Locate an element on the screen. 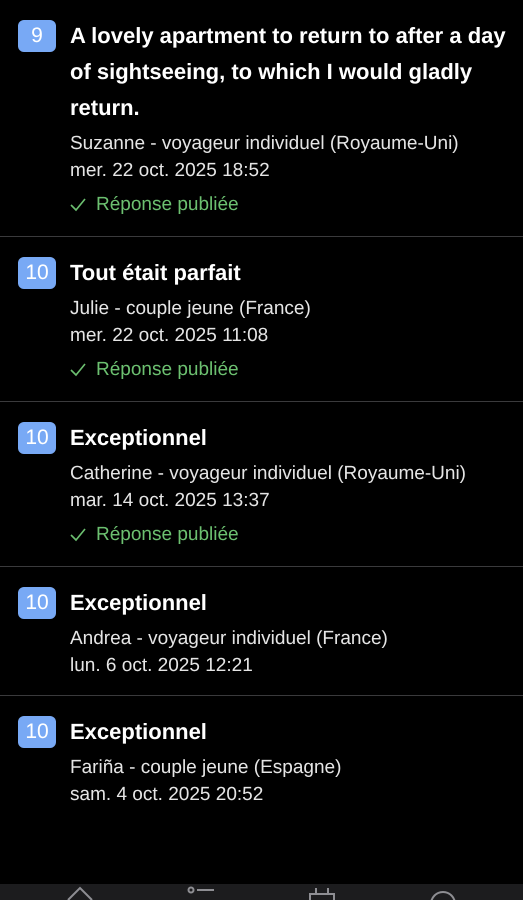  review-title: Tout était parfait is located at coordinates (156, 273).